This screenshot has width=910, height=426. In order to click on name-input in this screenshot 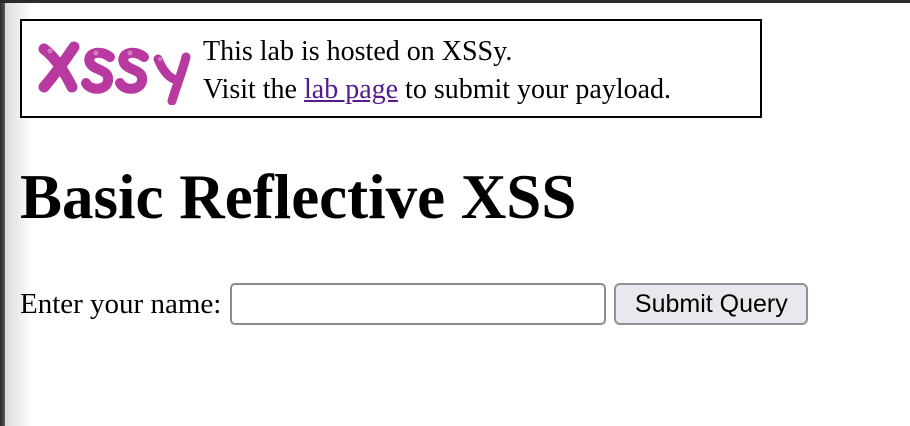, I will do `click(418, 304)`.